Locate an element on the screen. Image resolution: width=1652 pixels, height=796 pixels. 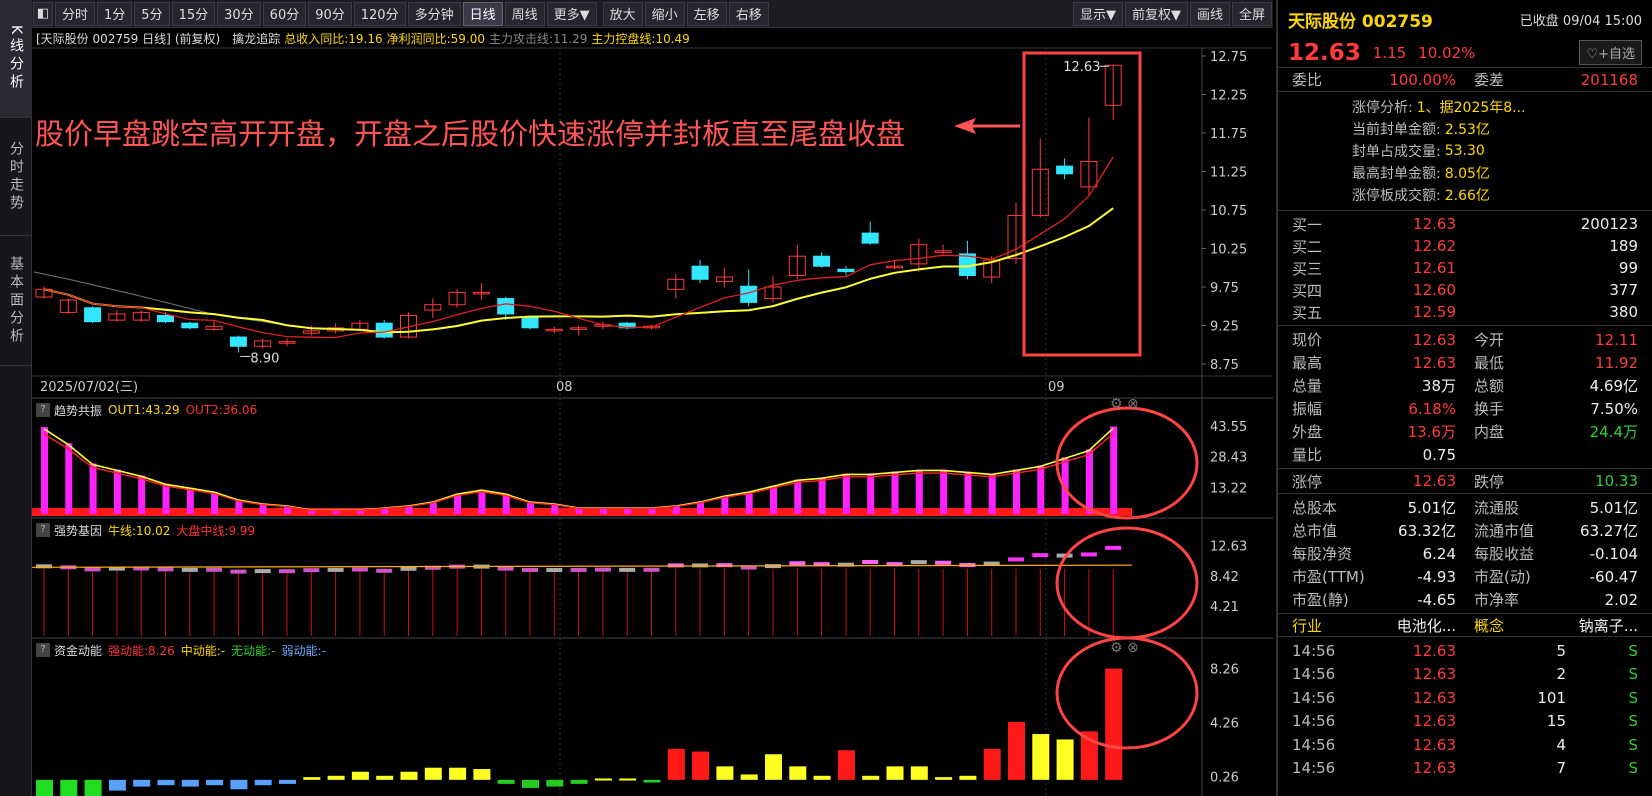
action-button: 放大 is located at coordinates (622, 13).